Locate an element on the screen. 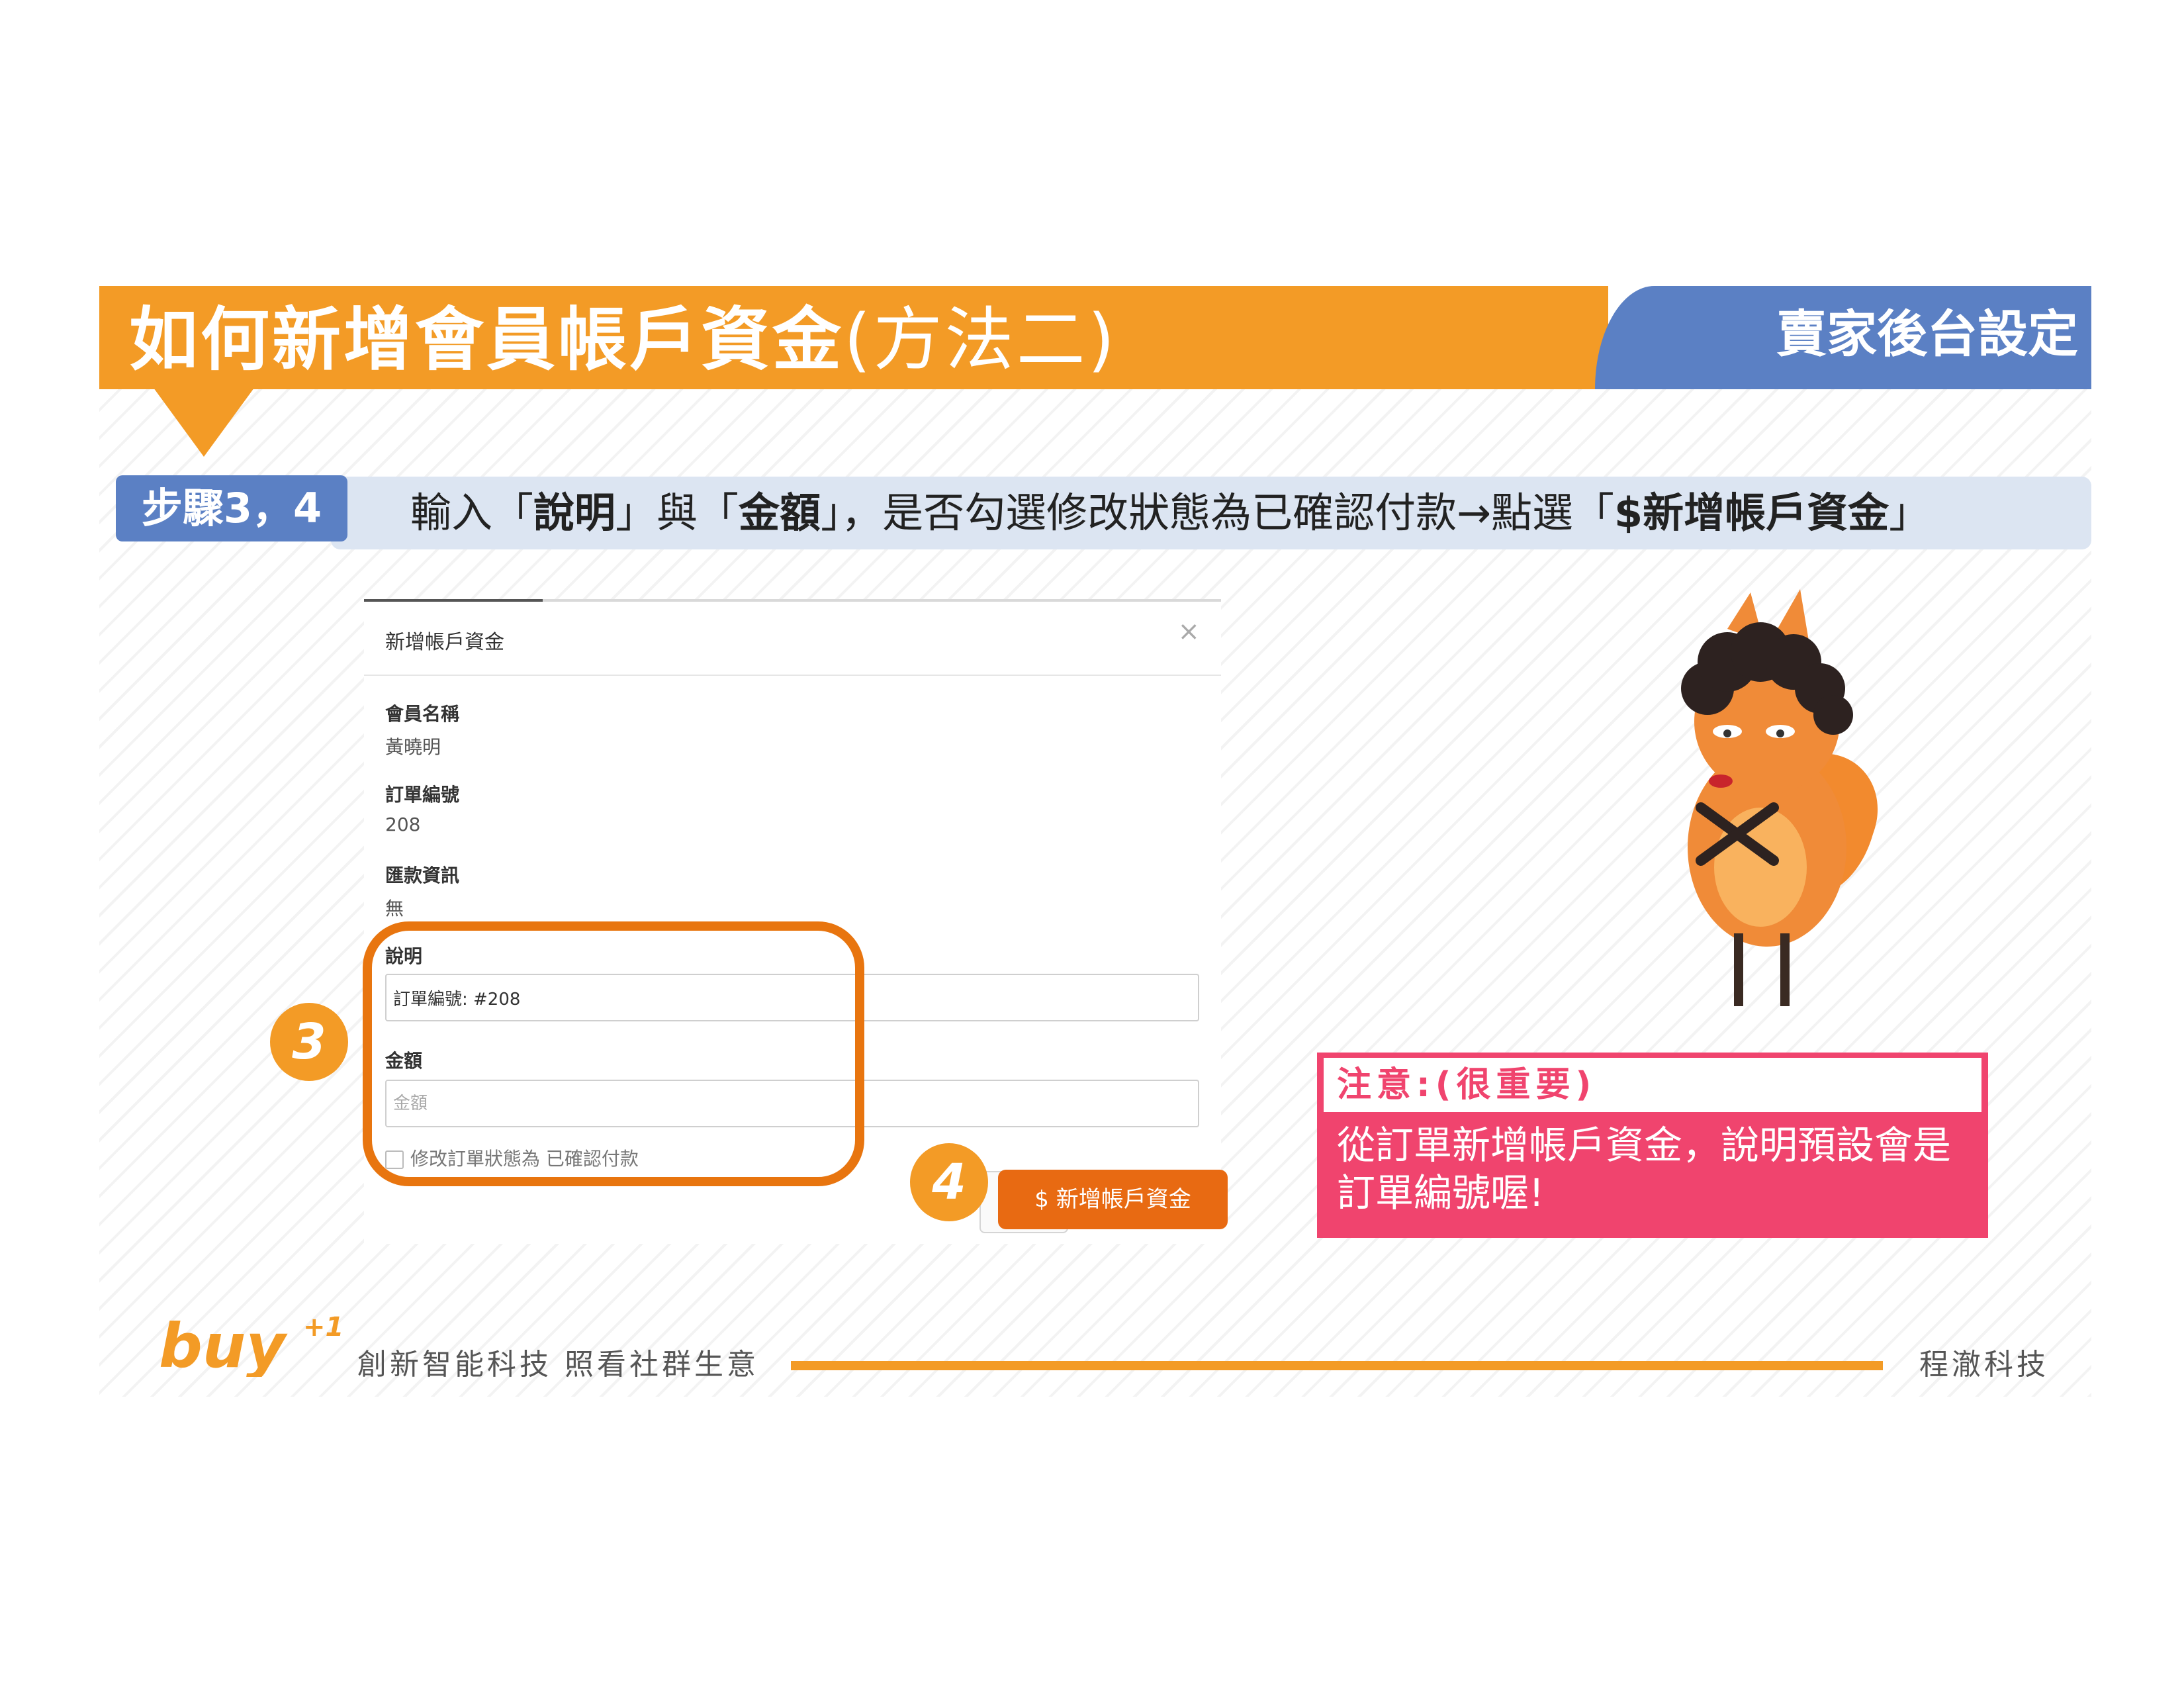 The image size is (2184, 1688). step-text-1: 輸入「 is located at coordinates (472, 513).